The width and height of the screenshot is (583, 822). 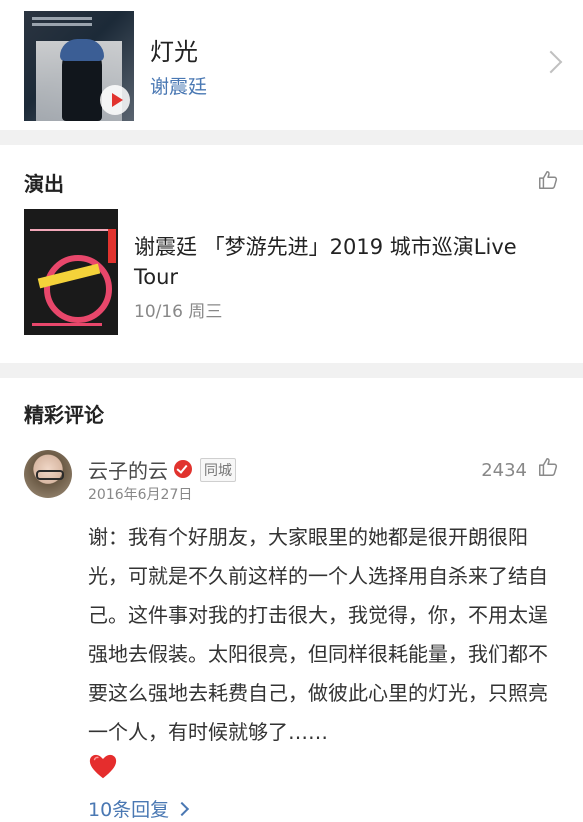 I want to click on hot-comments-title: 精彩评论, so click(x=64, y=415).